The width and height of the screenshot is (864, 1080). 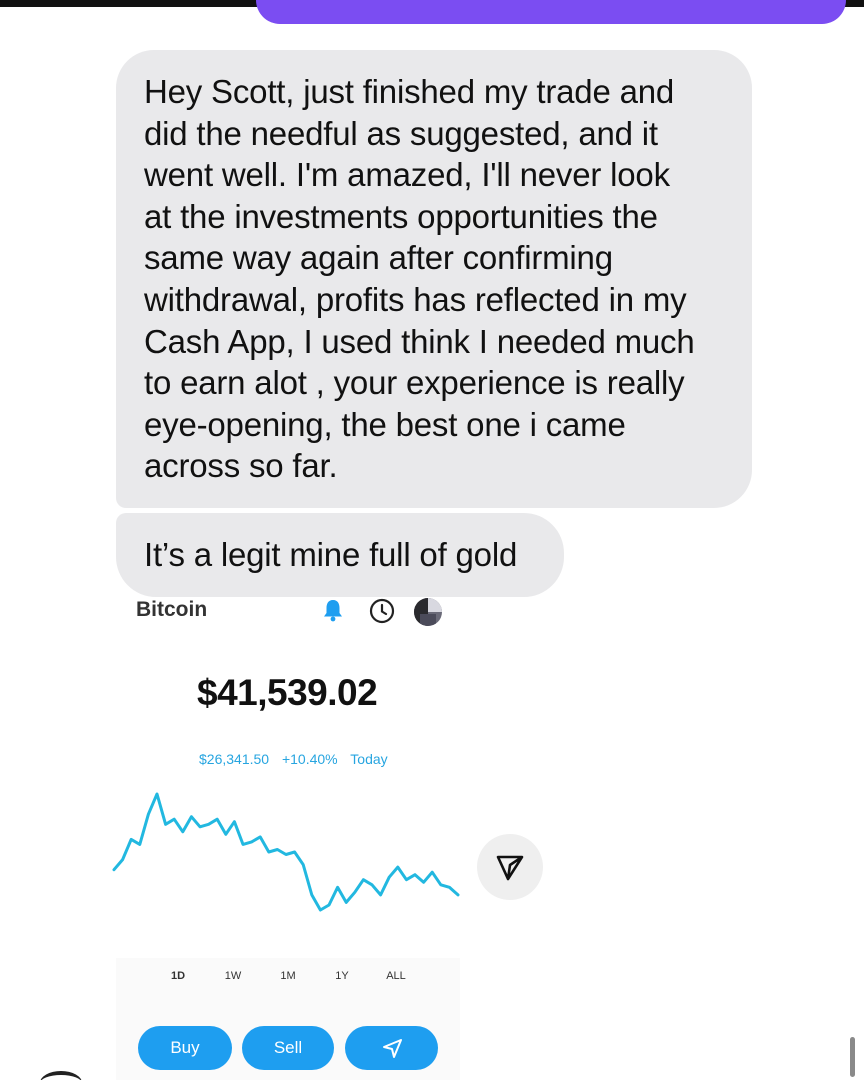 I want to click on price-line, so click(x=286, y=852).